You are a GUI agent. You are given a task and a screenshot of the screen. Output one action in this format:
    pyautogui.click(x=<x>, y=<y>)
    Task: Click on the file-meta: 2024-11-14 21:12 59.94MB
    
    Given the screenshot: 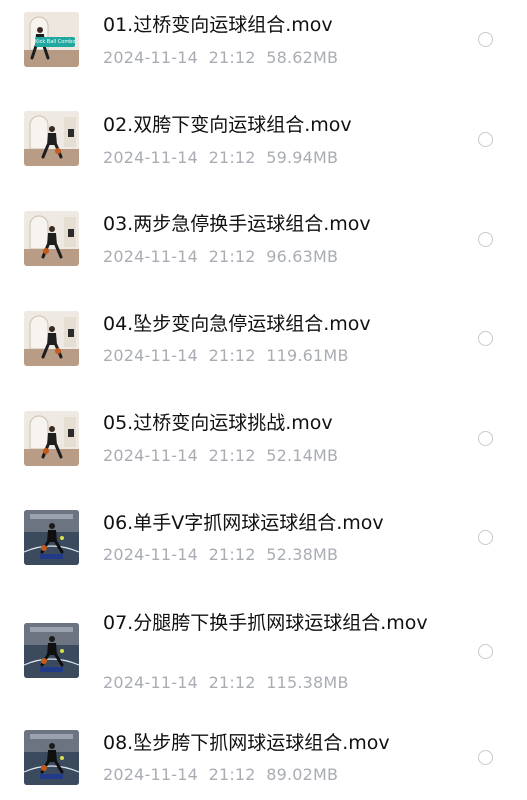 What is the action you would take?
    pyautogui.click(x=220, y=158)
    